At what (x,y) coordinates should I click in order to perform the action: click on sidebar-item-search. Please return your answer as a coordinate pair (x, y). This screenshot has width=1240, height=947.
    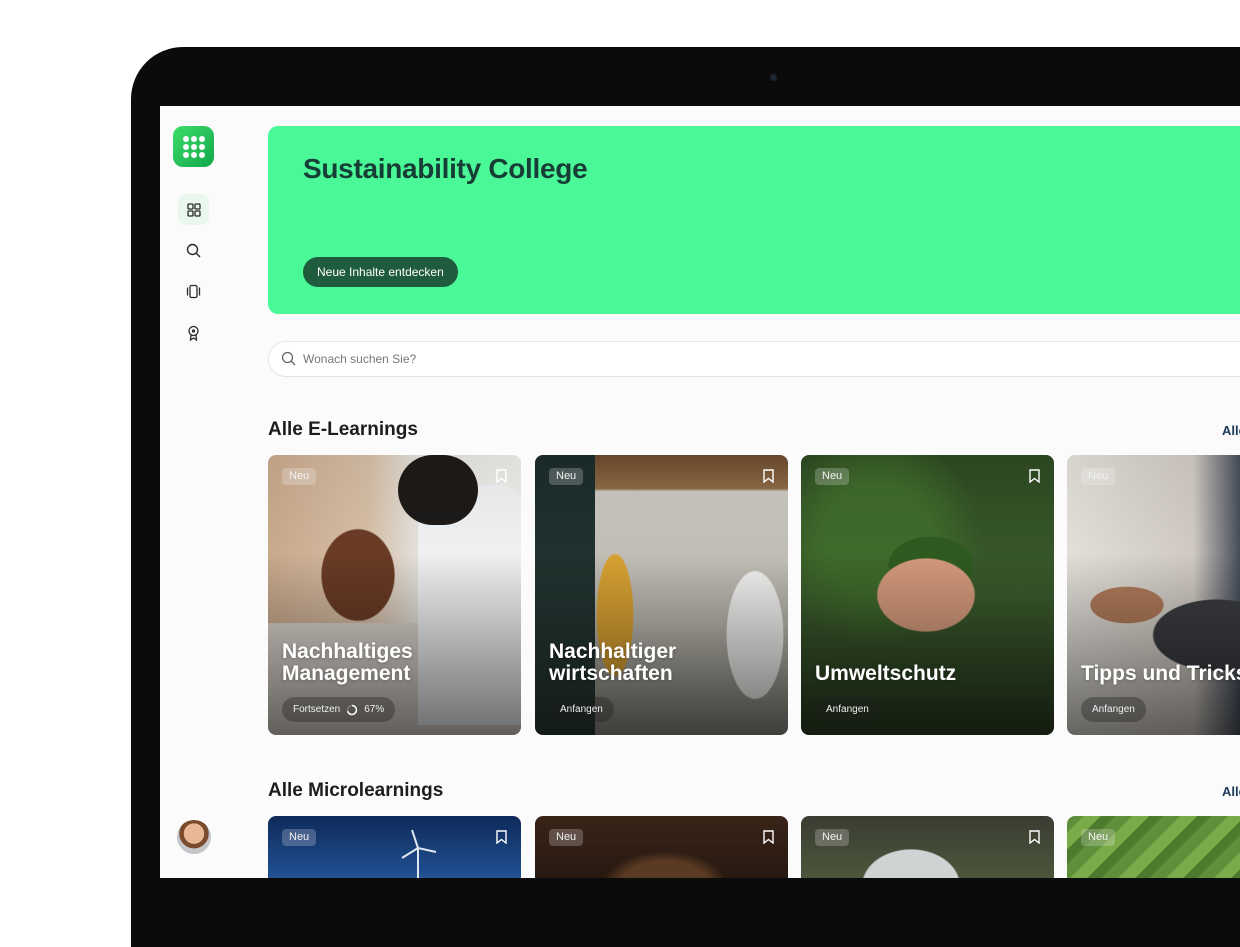
    Looking at the image, I should click on (193, 250).